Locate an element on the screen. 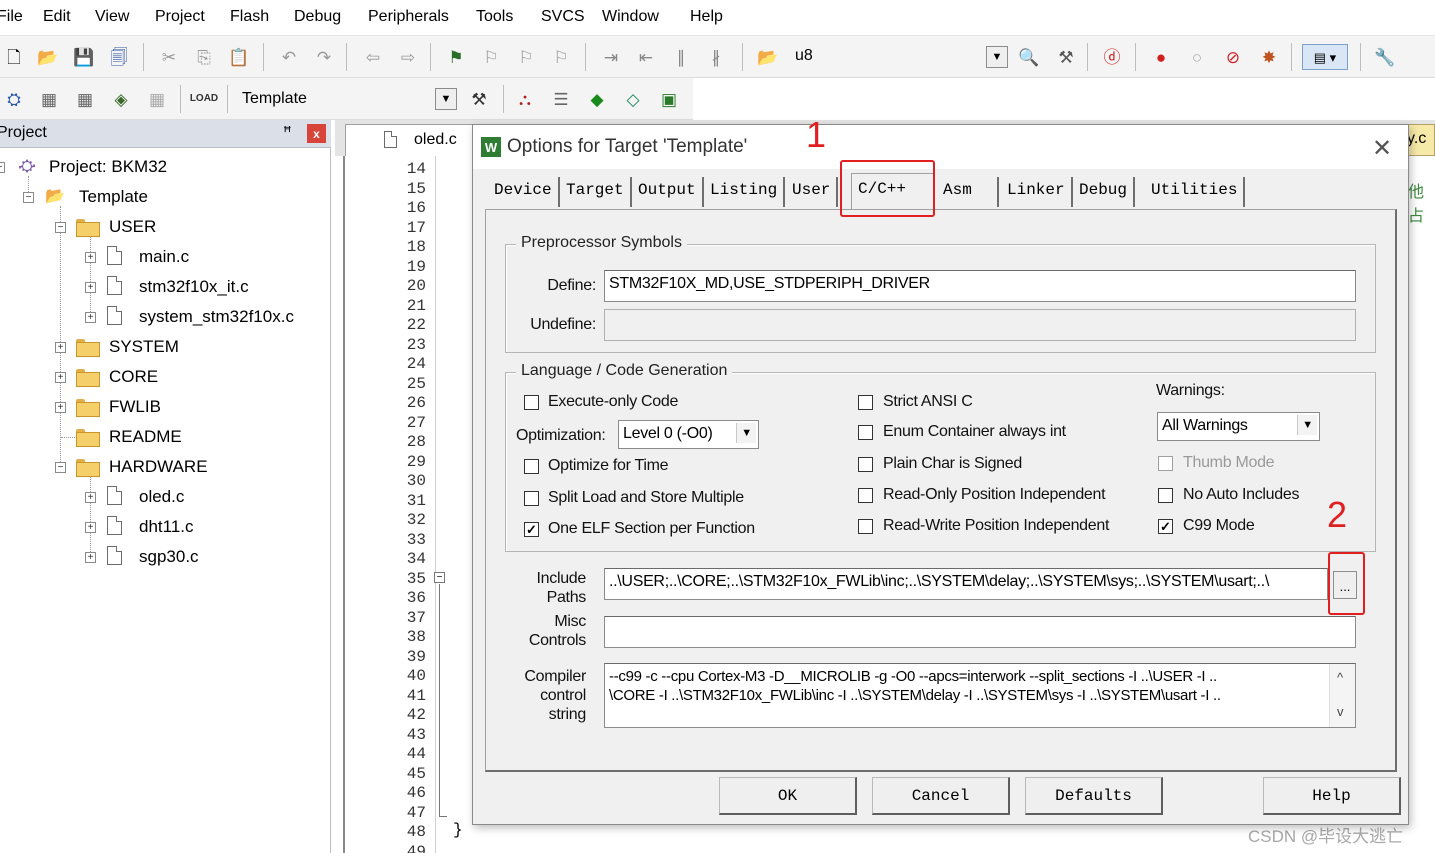 Image resolution: width=1435 pixels, height=853 pixels. menu-debug: Debug is located at coordinates (317, 17).